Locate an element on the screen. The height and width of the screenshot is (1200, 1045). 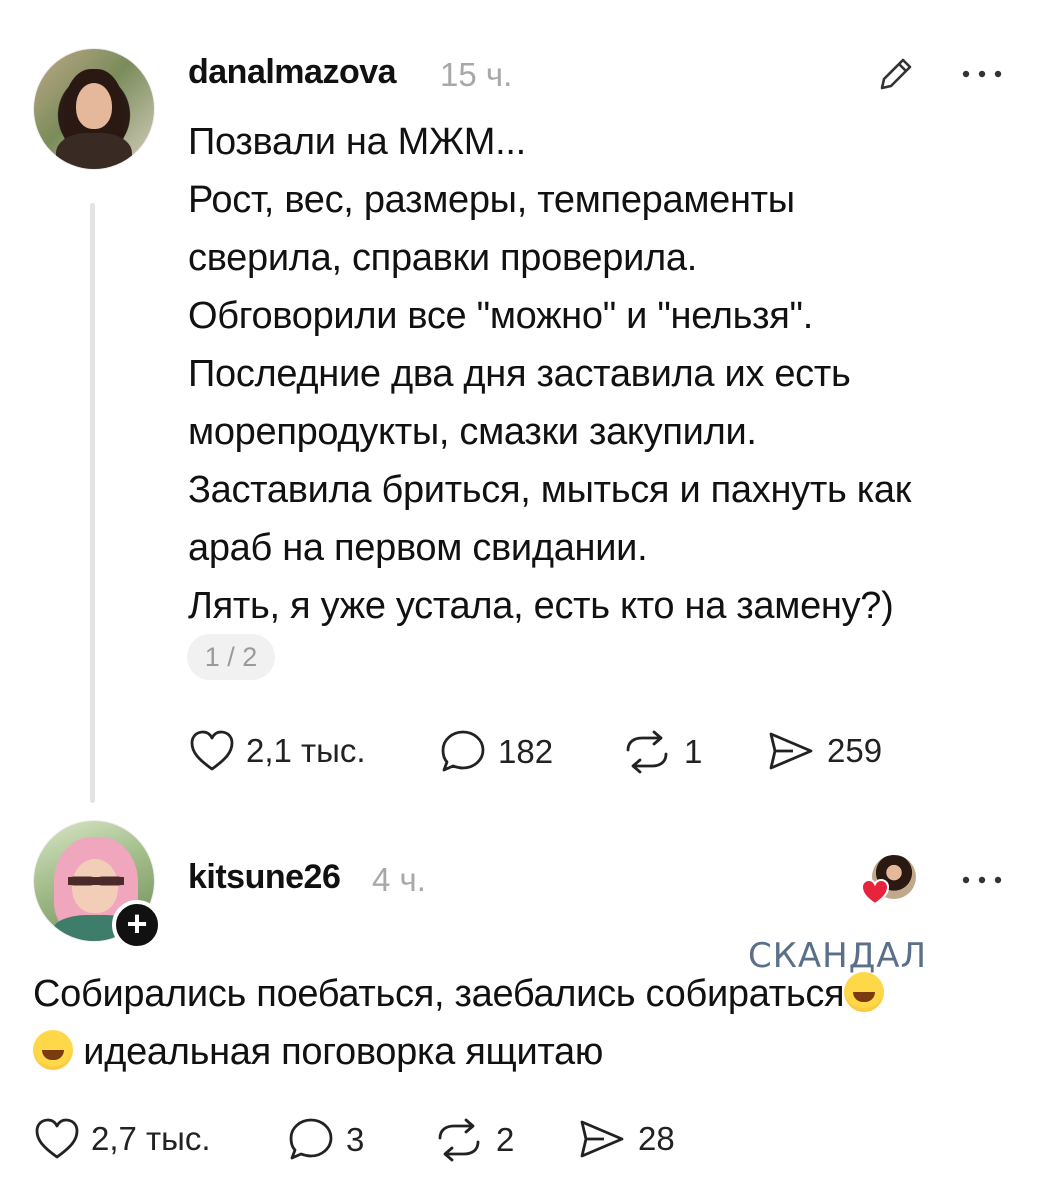
laughing-emoji is located at coordinates (864, 992).